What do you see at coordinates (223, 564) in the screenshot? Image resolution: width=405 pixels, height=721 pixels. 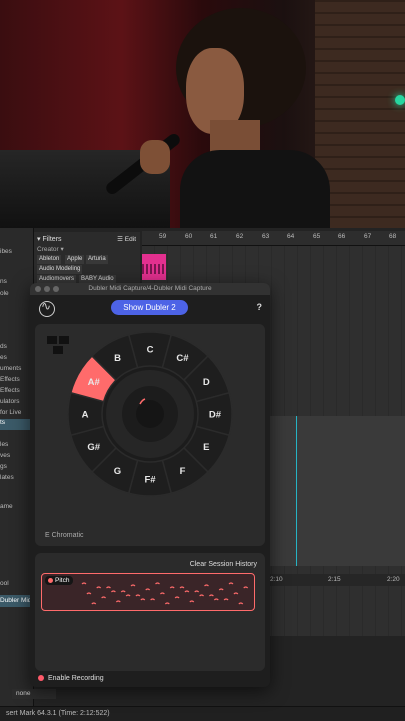 I see `clear-session-history-button: Clear Session History` at bounding box center [223, 564].